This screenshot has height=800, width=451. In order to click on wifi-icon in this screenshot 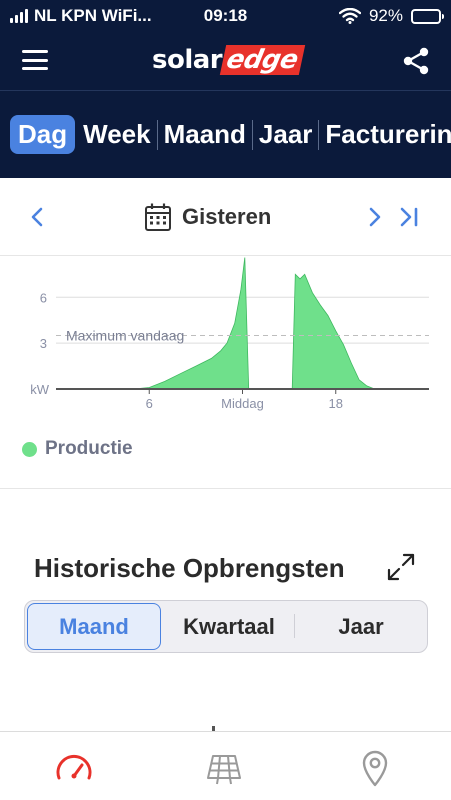, I will do `click(349, 16)`.